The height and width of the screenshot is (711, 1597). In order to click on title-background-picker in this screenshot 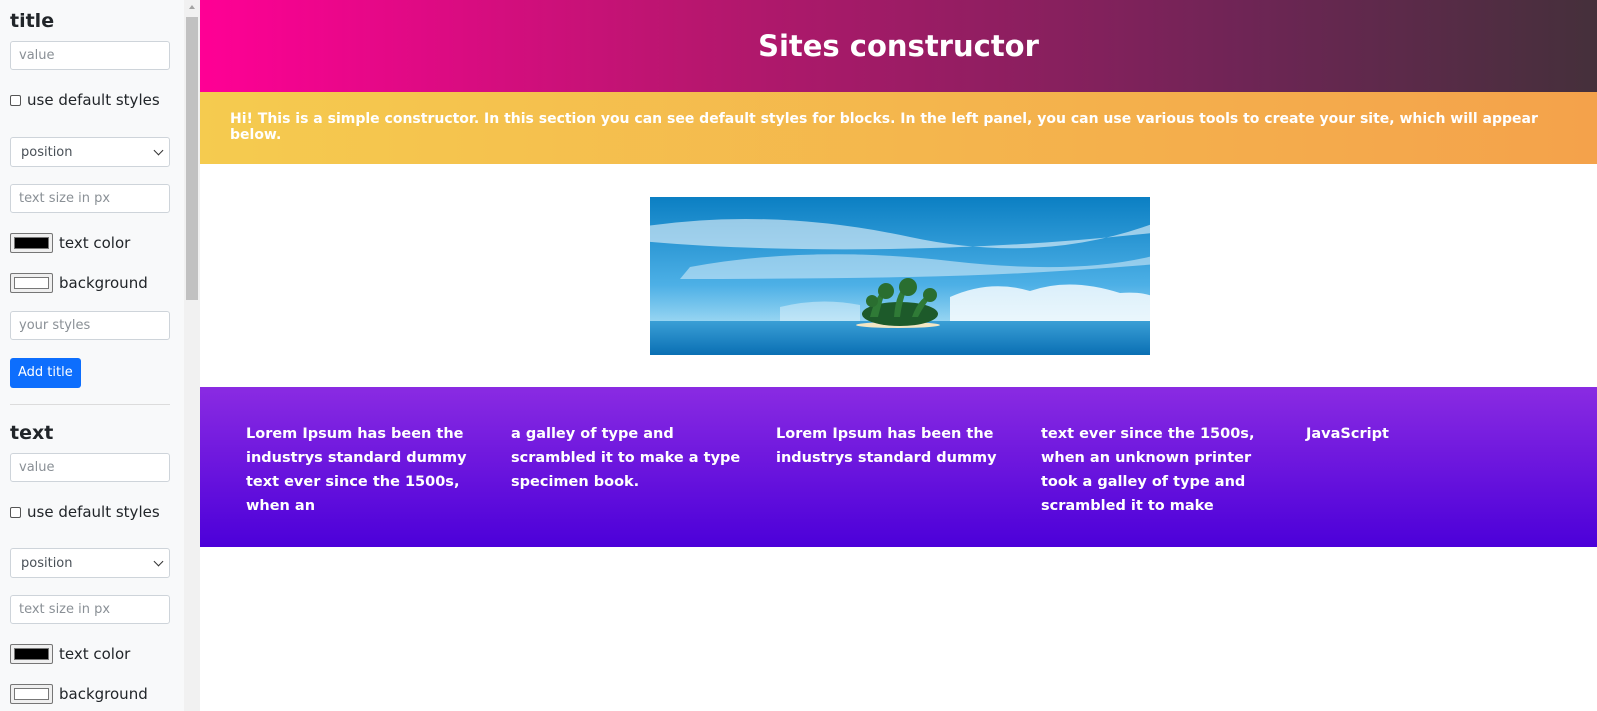, I will do `click(31, 283)`.